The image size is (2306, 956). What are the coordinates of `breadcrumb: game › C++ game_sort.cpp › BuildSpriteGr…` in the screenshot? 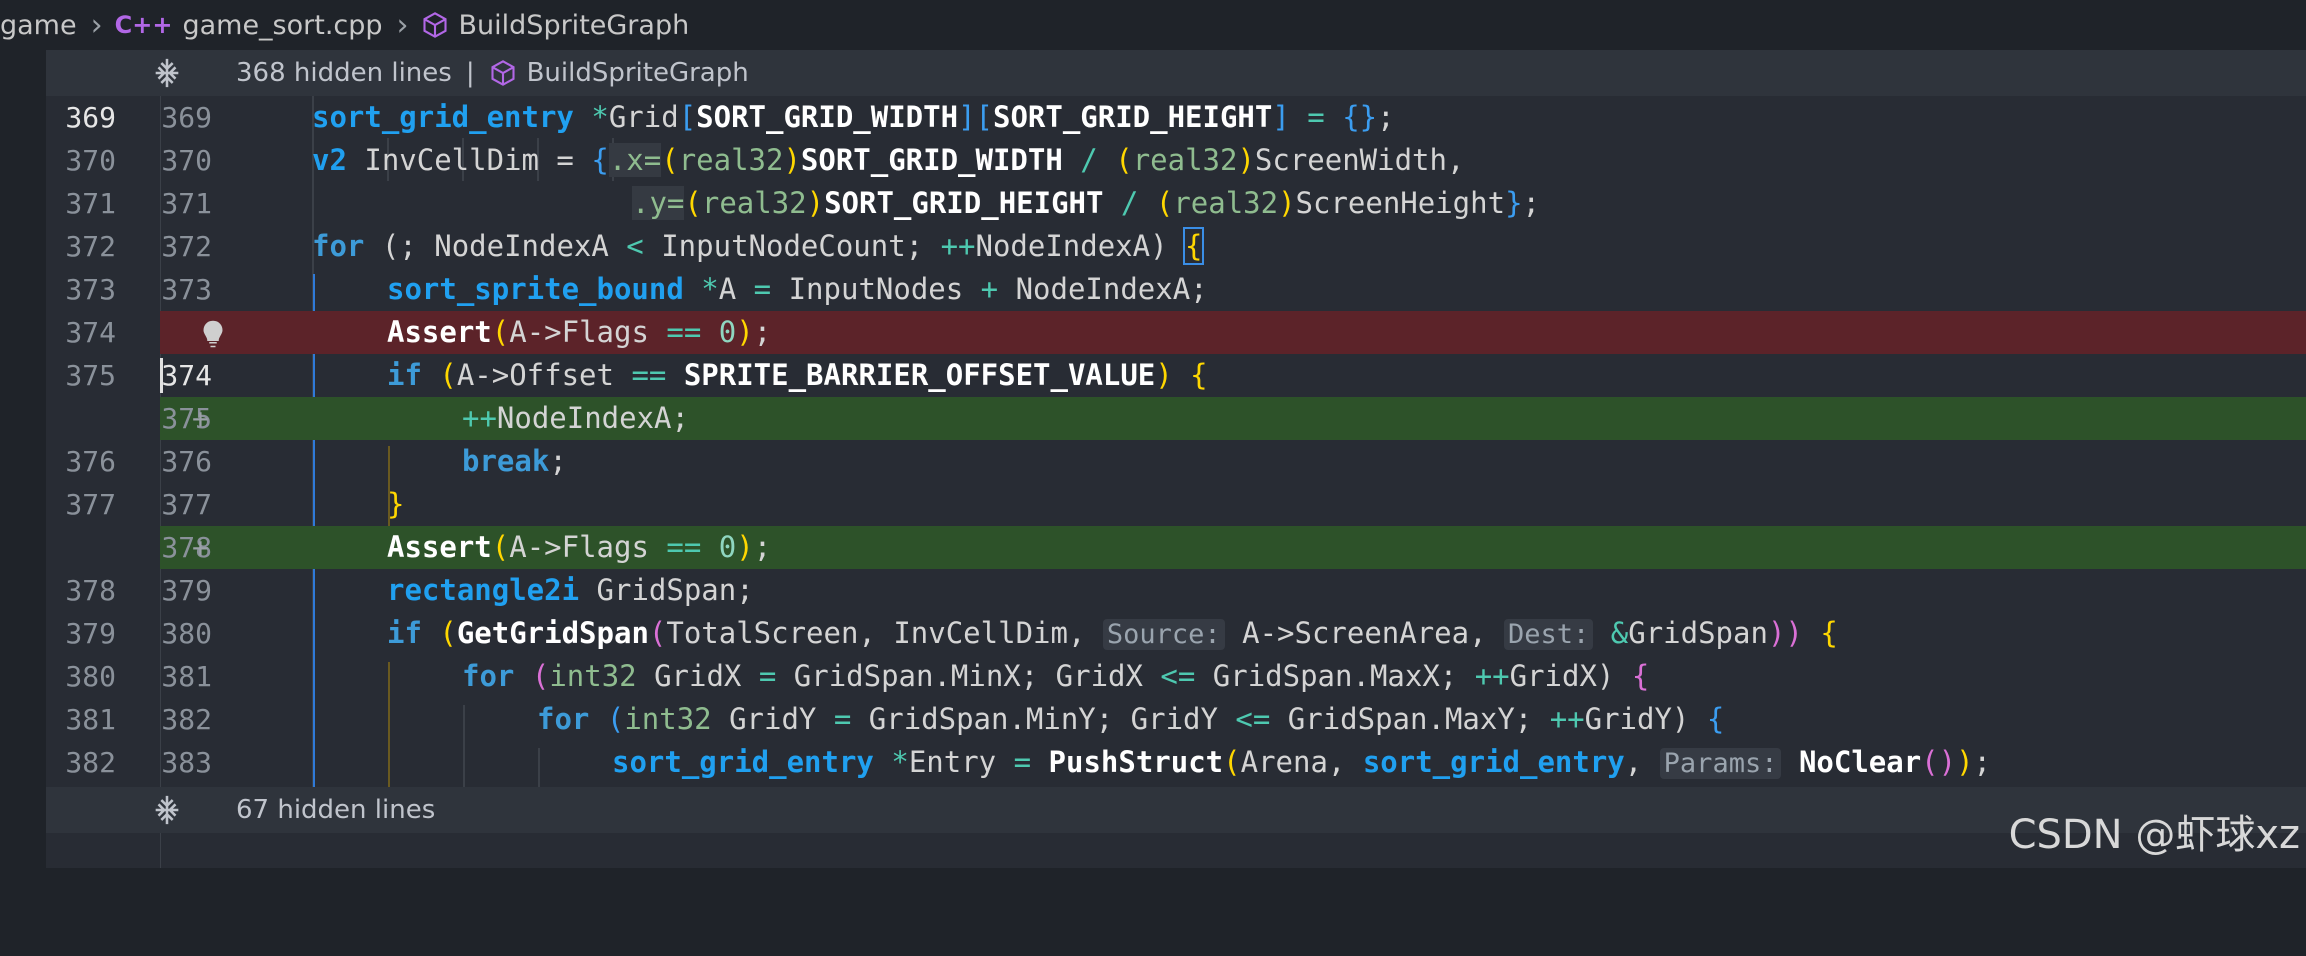 It's located at (1153, 25).